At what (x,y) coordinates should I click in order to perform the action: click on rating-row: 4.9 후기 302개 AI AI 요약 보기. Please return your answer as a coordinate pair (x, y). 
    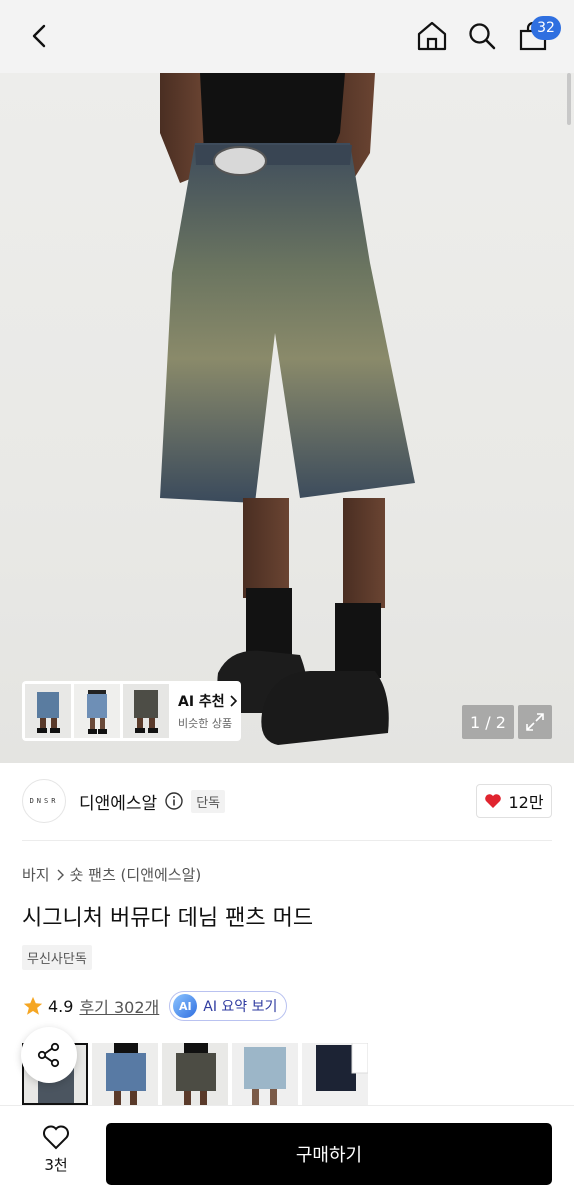
    Looking at the image, I should click on (155, 1006).